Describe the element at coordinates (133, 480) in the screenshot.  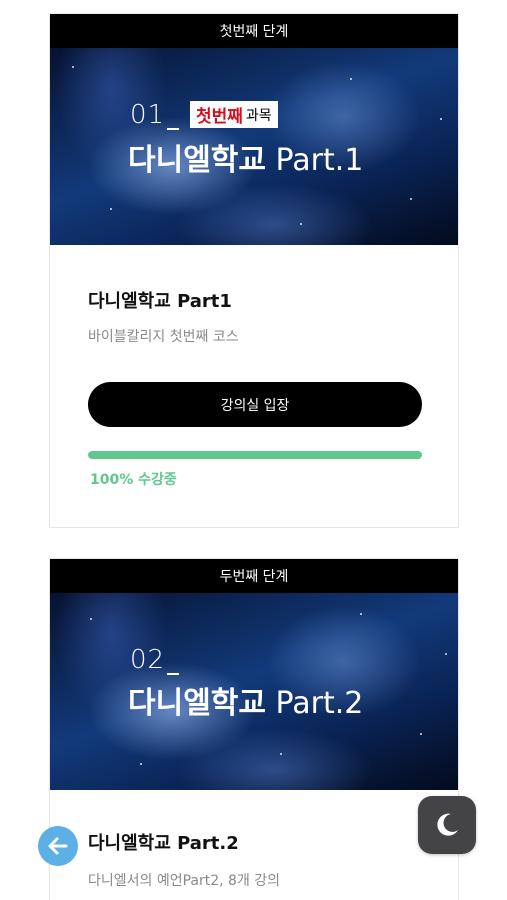
I see `progress-label: 100% 수강중` at that location.